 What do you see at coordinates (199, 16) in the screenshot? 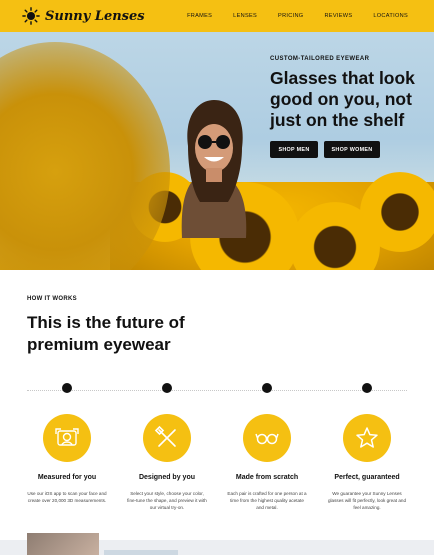
I see `nav-frames: FRAMES` at bounding box center [199, 16].